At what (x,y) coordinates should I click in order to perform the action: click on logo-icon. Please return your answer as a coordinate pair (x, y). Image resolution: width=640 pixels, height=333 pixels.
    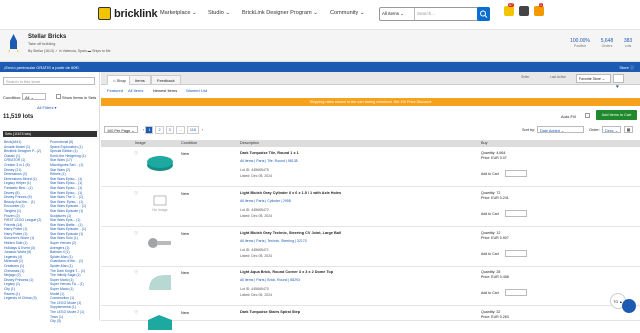
    Looking at the image, I should click on (104, 13).